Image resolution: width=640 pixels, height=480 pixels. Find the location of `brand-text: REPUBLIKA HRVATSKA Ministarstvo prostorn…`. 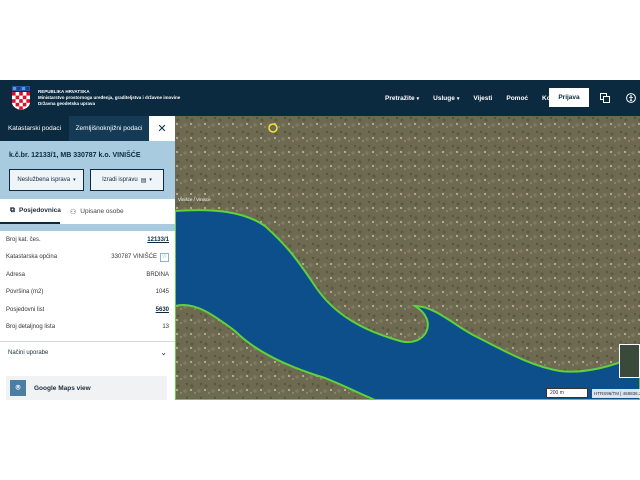

brand-text: REPUBLIKA HRVATSKA Ministarstvo prostorn… is located at coordinates (109, 98).